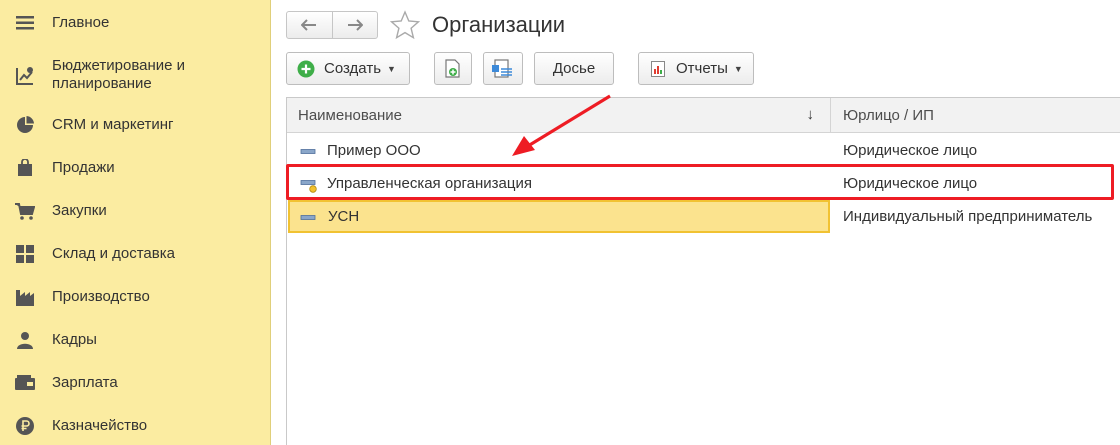 This screenshot has height=445, width=1120. Describe the element at coordinates (968, 216) in the screenshot. I see `cell-entity-type: Индивидуальный предприниматель` at that location.